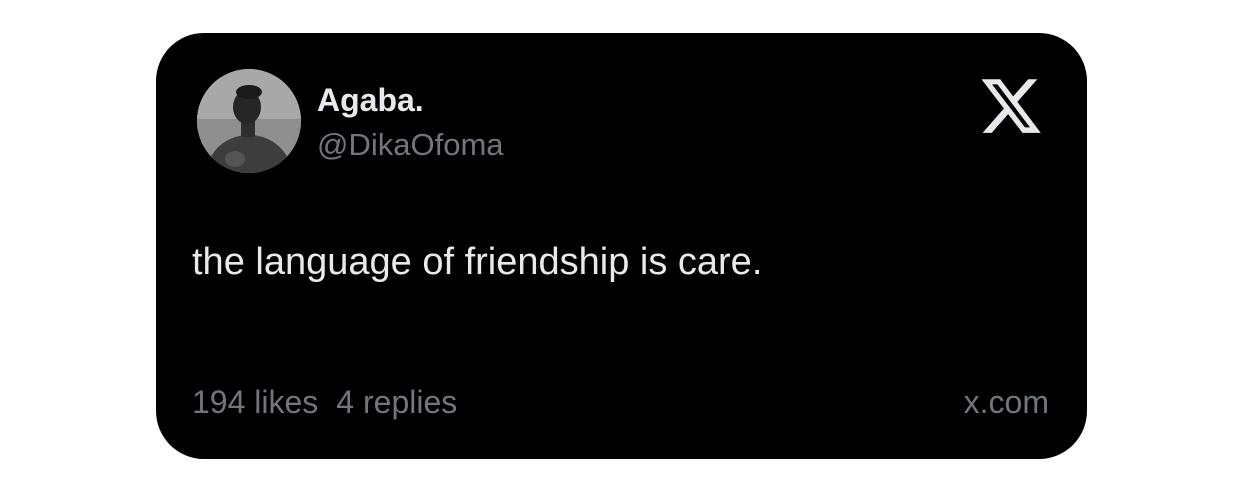 The image size is (1242, 493). I want to click on avatar, so click(249, 121).